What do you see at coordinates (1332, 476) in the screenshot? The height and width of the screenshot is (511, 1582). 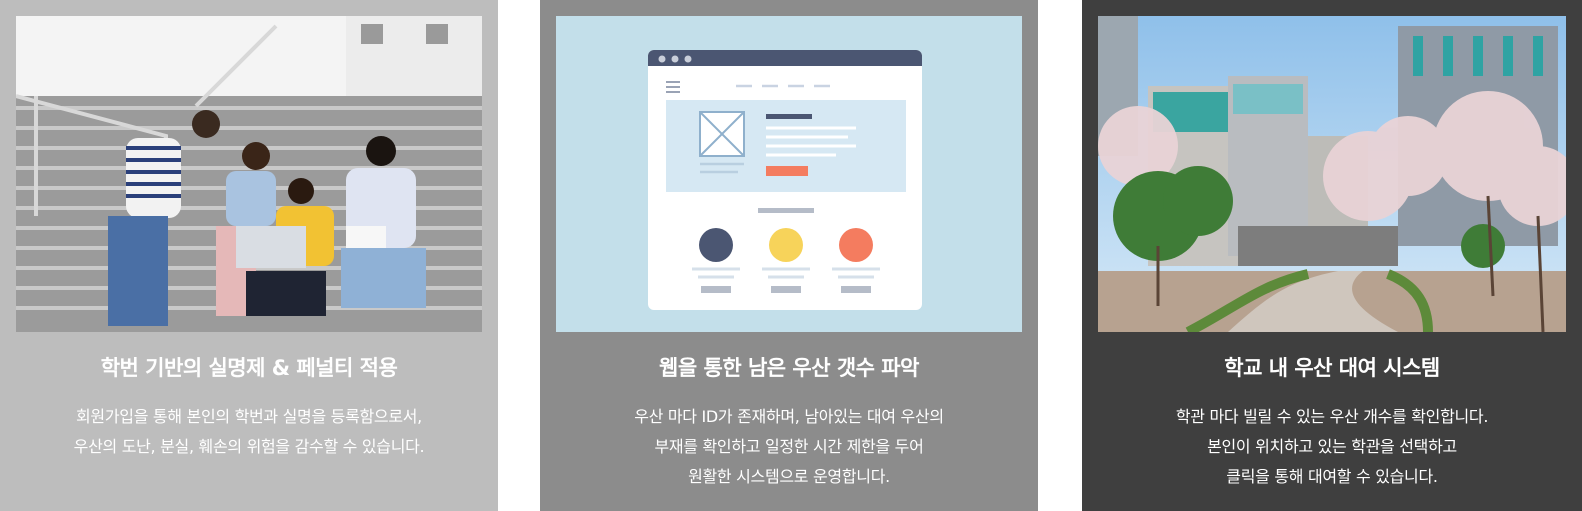 I see `description-line: 클릭을 통해 대여할 수 있습니다.` at bounding box center [1332, 476].